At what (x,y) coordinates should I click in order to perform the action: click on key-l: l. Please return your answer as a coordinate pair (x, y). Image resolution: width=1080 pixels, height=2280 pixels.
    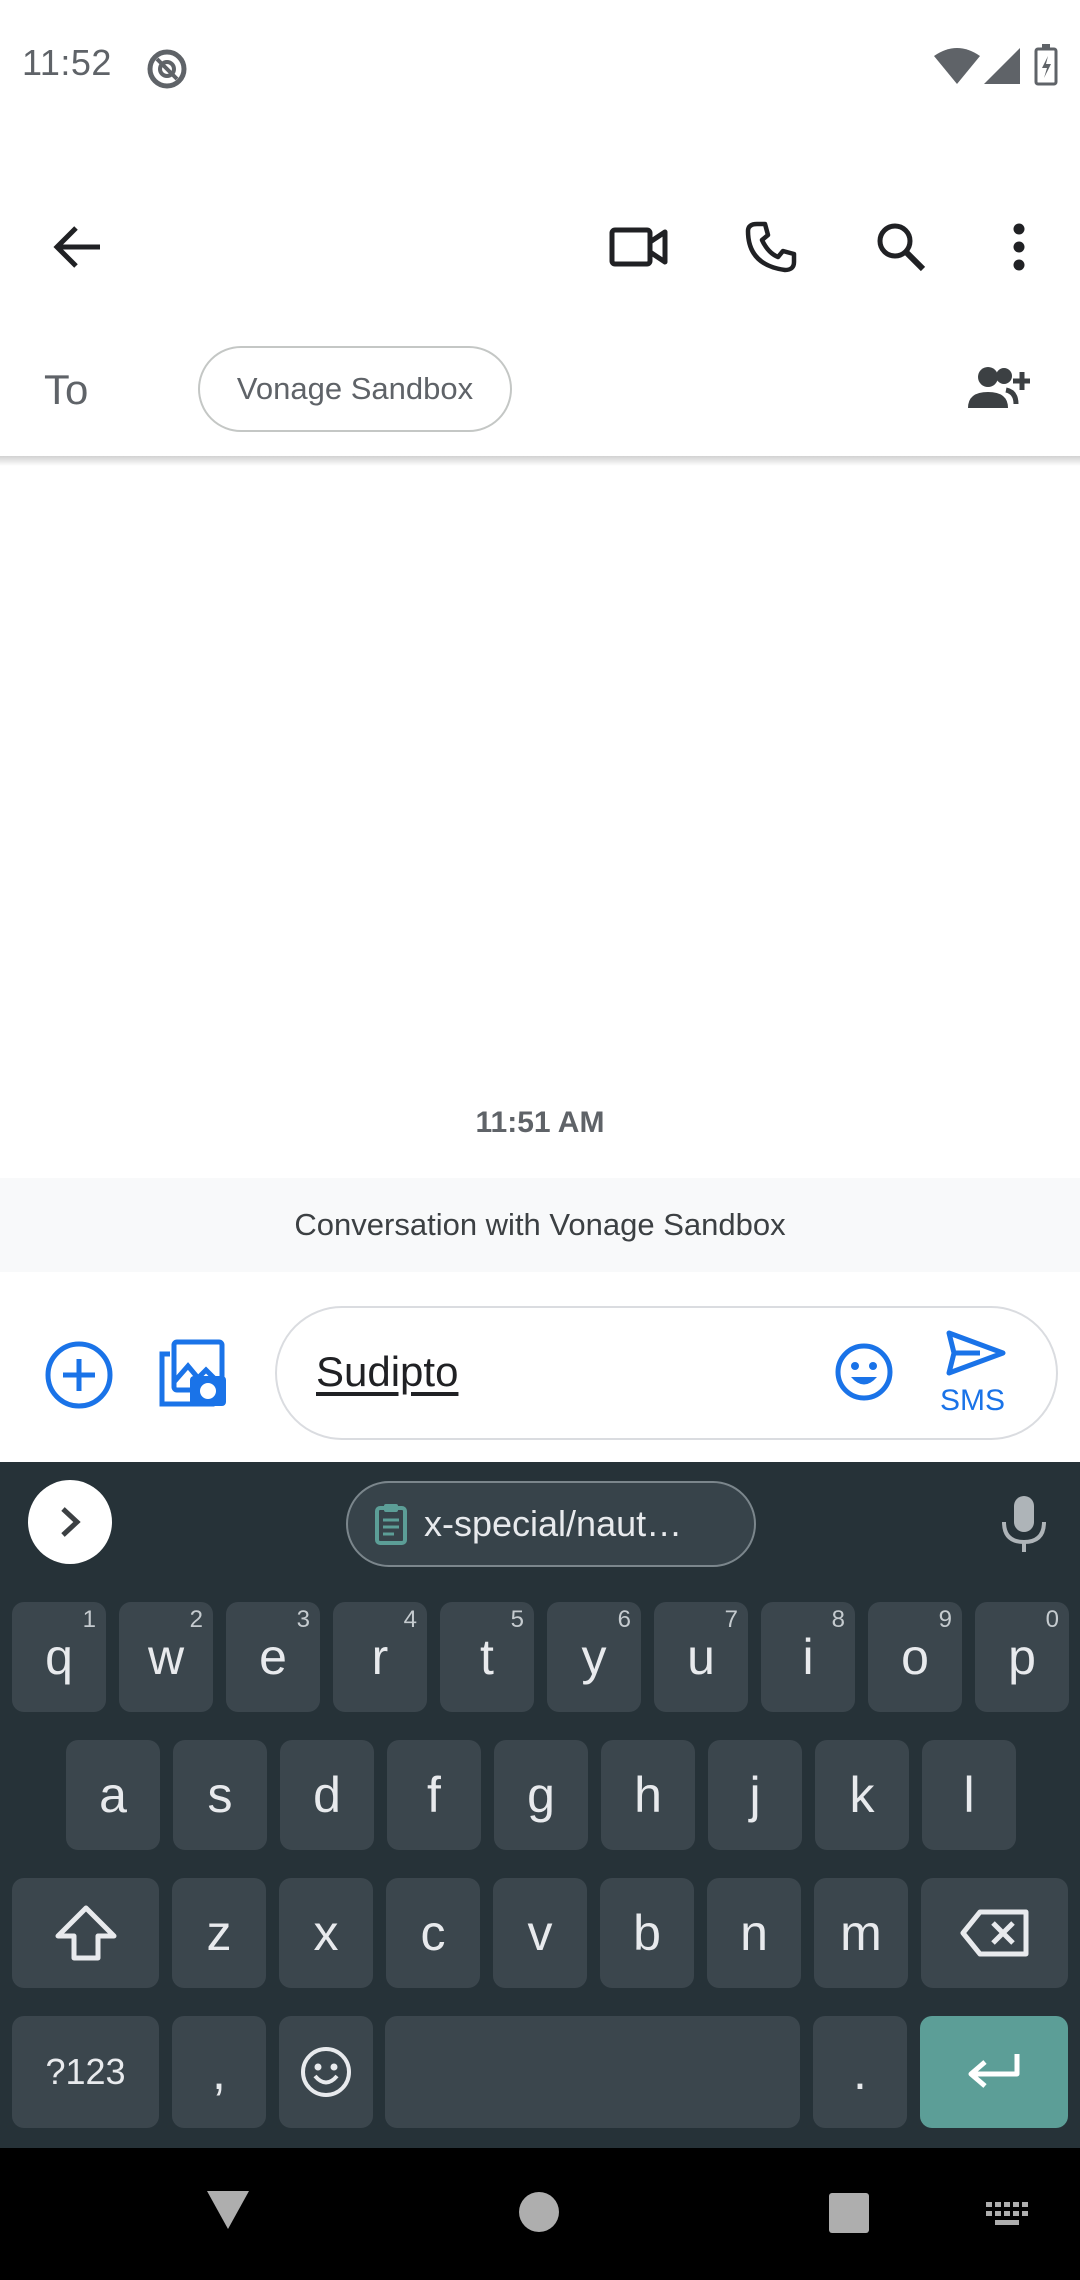
    Looking at the image, I should click on (969, 1795).